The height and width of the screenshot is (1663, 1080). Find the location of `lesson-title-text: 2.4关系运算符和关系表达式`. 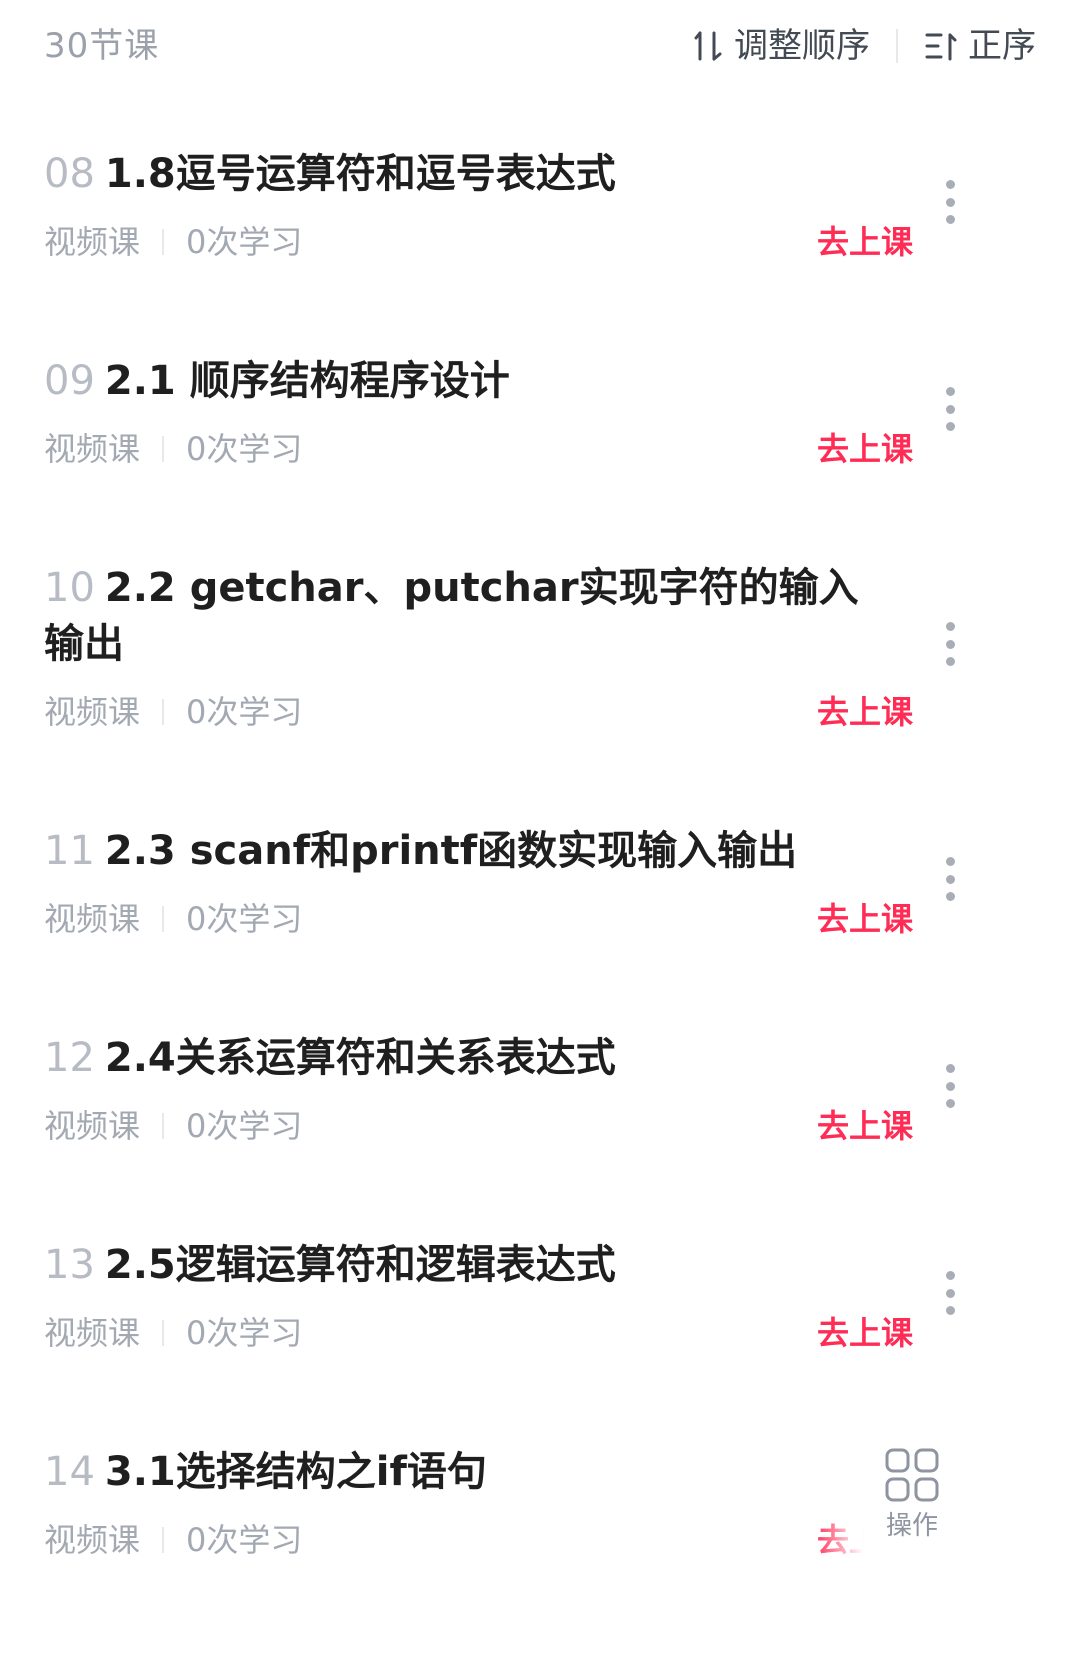

lesson-title-text: 2.4关系运算符和关系表达式 is located at coordinates (360, 1058).